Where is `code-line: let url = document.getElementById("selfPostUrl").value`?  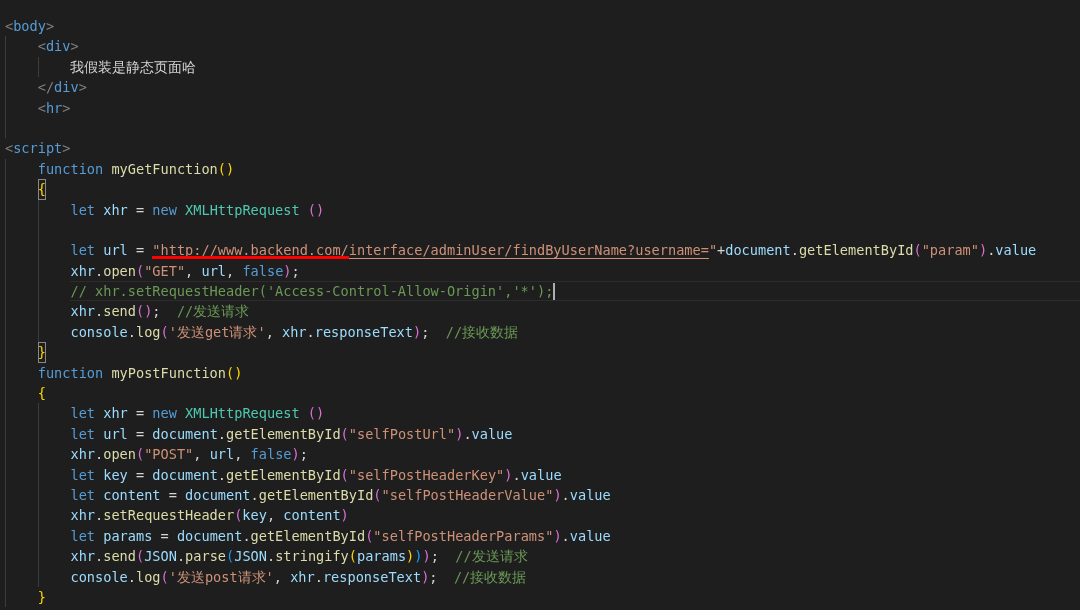
code-line: let url = document.getElementById("selfPostUrl").value is located at coordinates (291, 434).